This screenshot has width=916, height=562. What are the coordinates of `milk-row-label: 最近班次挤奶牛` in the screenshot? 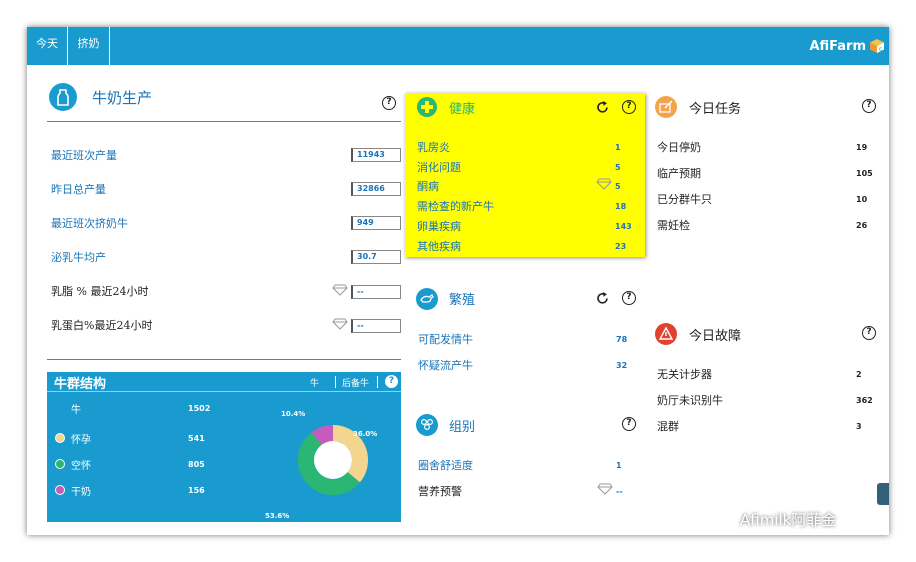 It's located at (89, 223).